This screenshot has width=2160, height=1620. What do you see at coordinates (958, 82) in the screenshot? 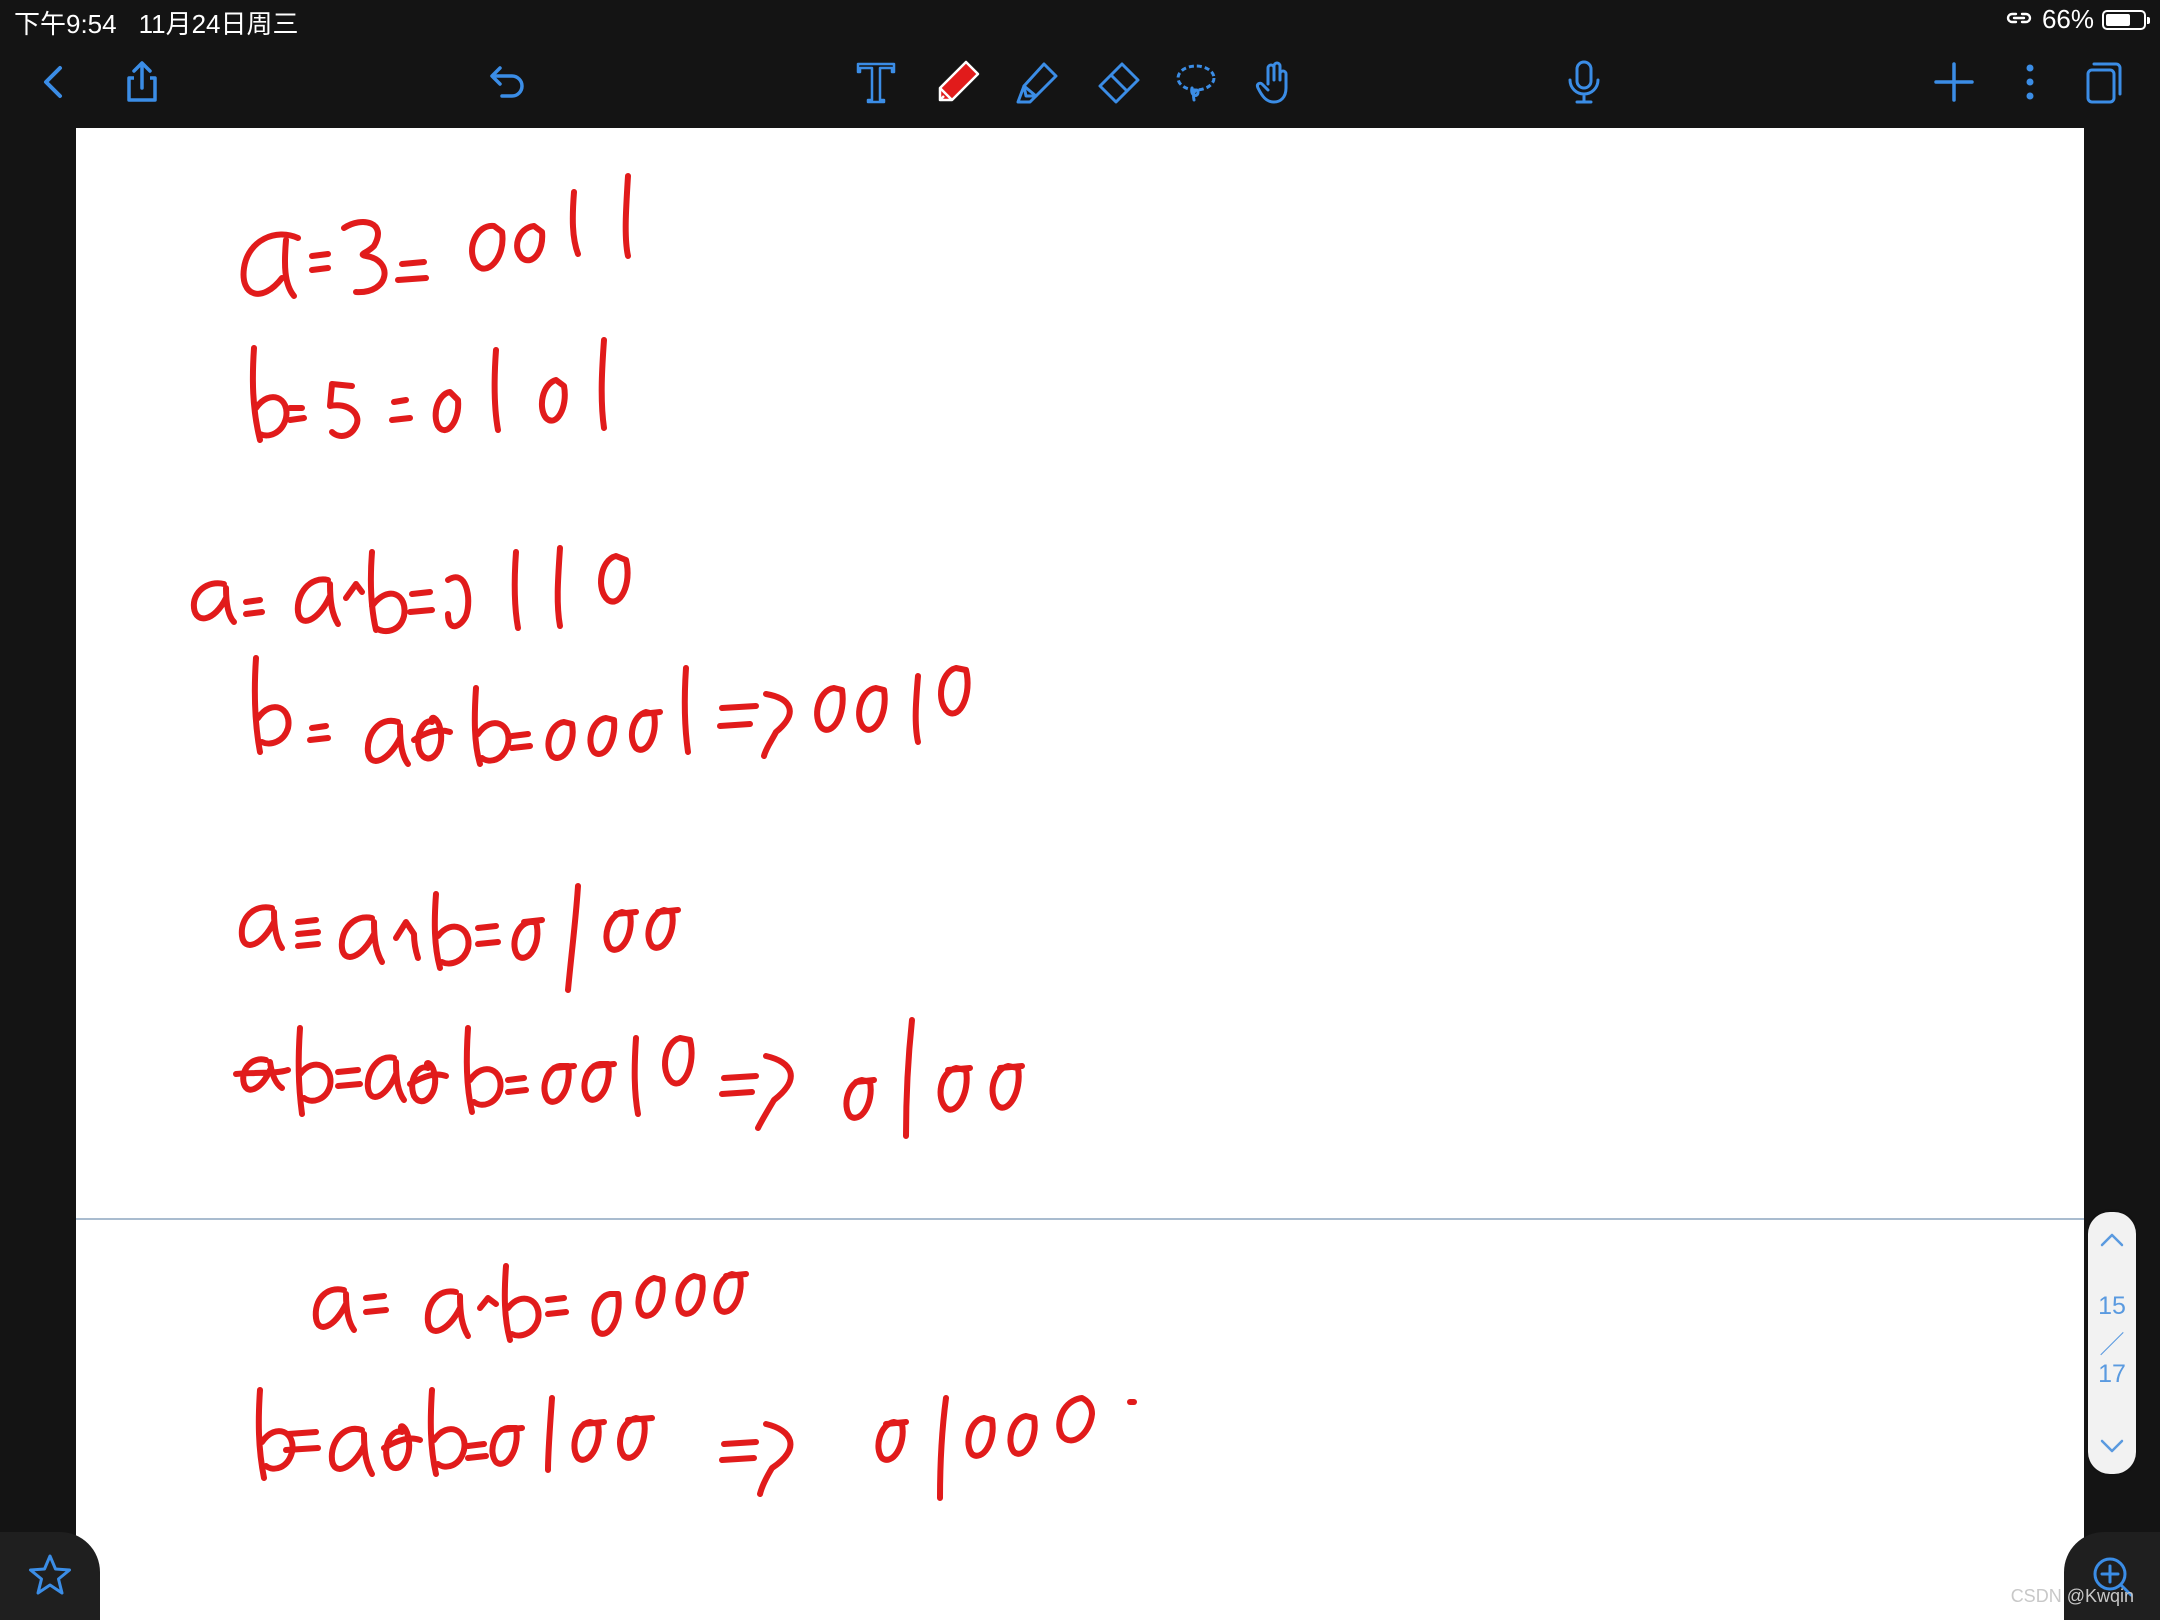
I see `pen-tool-icon` at bounding box center [958, 82].